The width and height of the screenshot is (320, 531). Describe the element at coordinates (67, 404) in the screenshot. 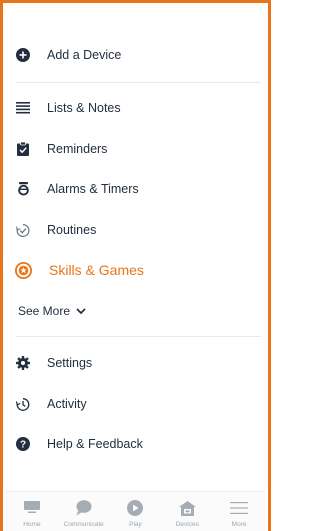

I see `menu-item-label: Activity` at that location.